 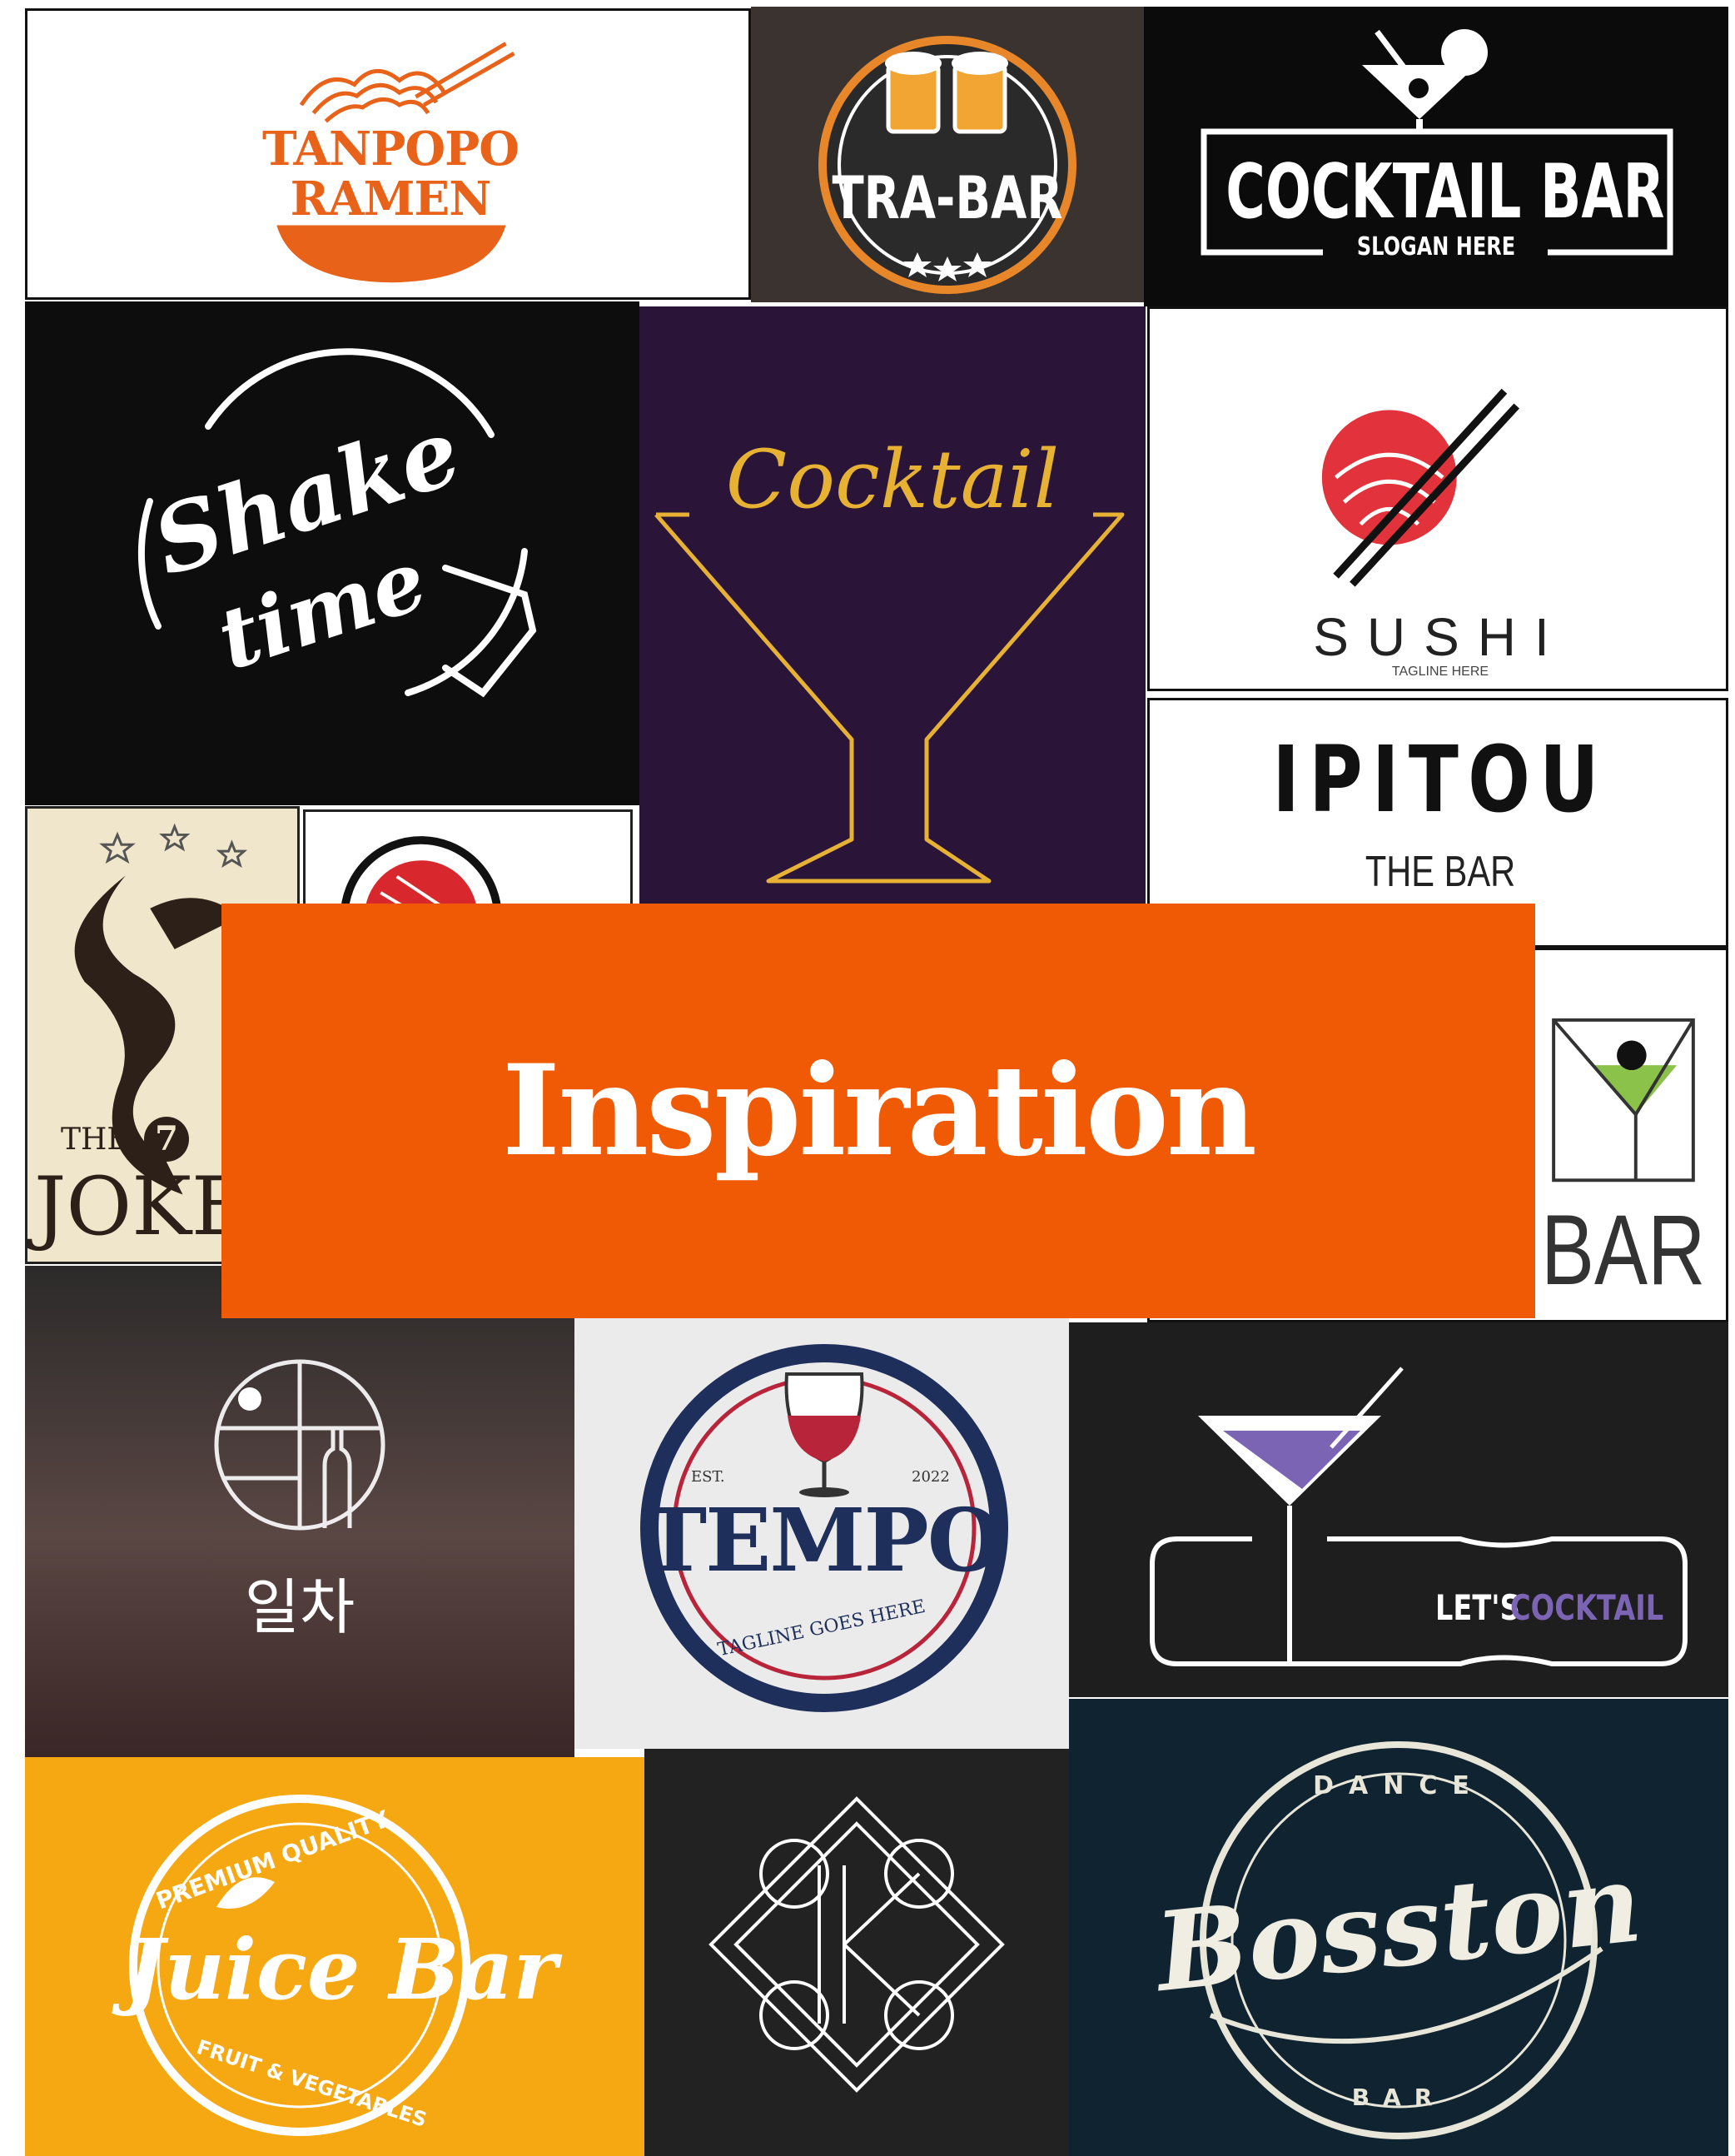 I want to click on ipitou-title: IPITOU, so click(x=1440, y=779).